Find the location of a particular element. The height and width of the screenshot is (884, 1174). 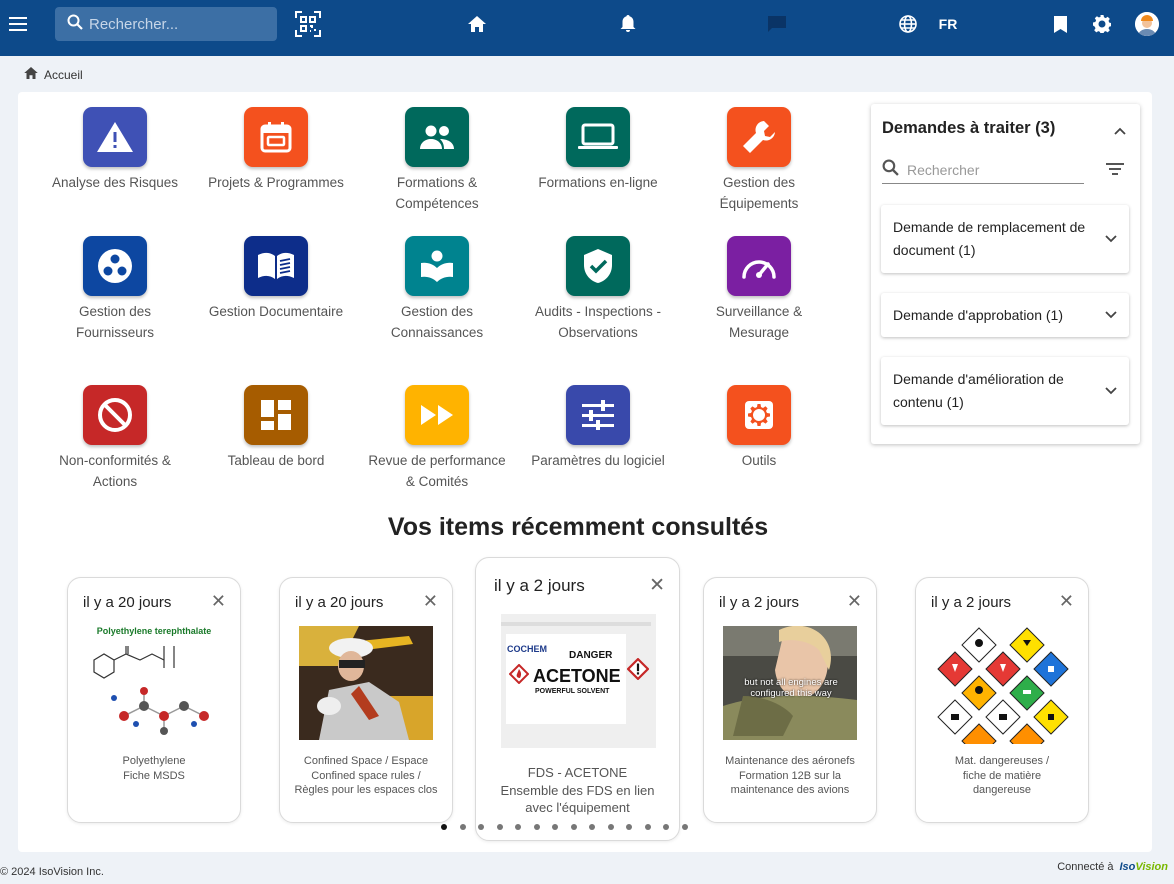

image-caption: Polyethylene terephthalate is located at coordinates (154, 631).